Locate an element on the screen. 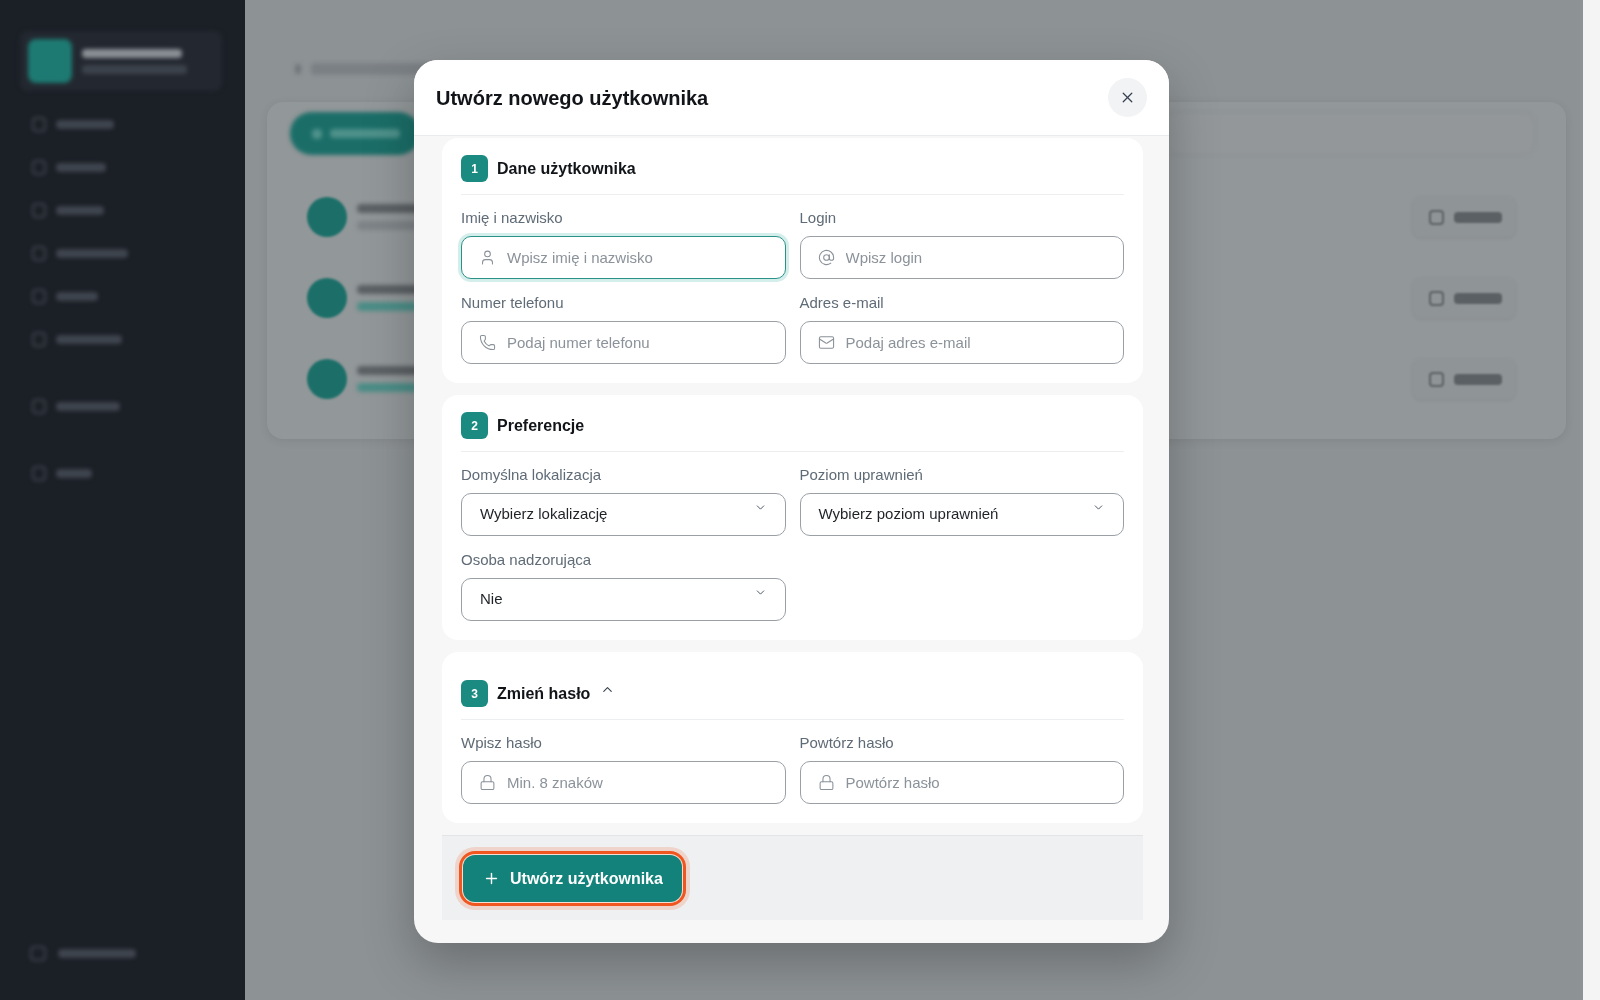 The image size is (1600, 1000). envelope-icon is located at coordinates (826, 342).